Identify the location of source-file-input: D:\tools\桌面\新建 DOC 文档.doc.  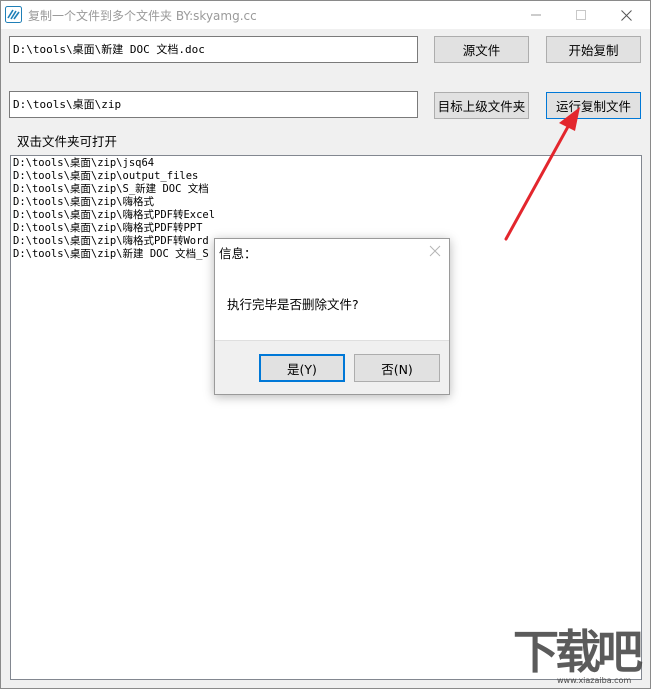
(213, 49).